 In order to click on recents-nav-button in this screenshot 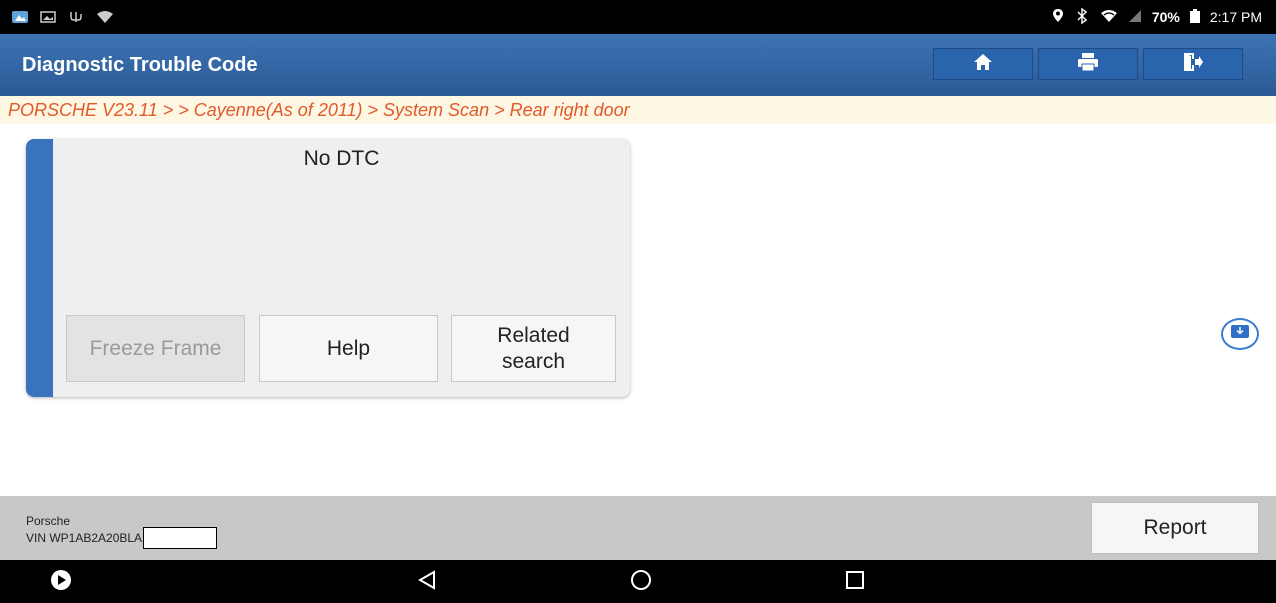, I will do `click(855, 582)`.